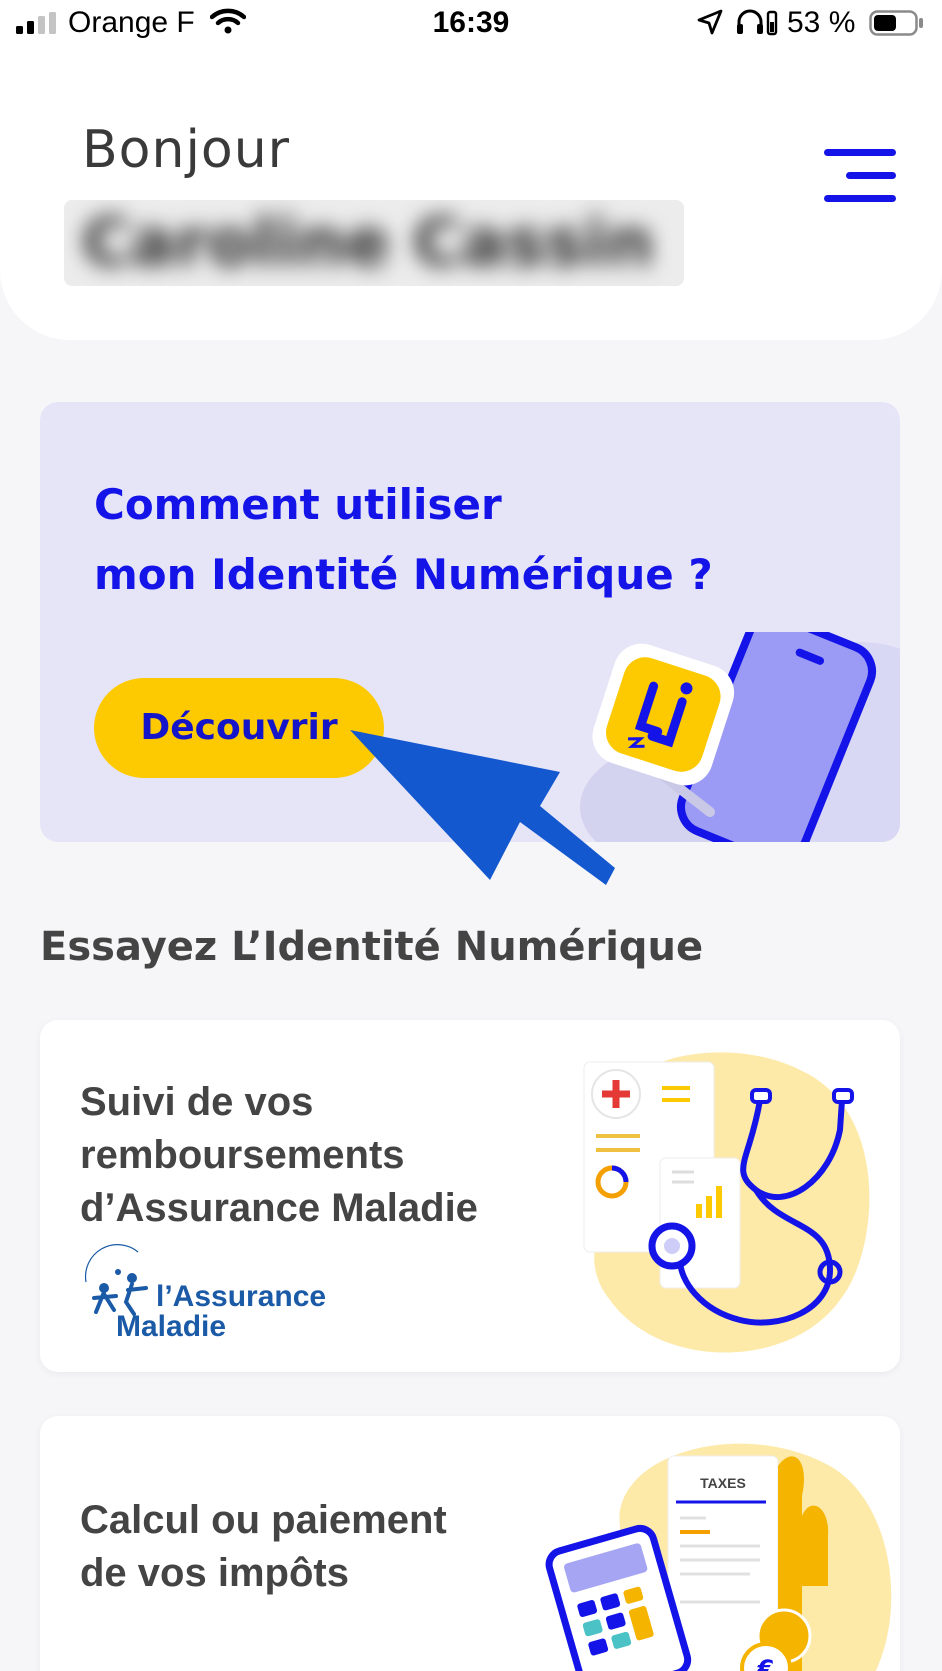 This screenshot has height=1671, width=942. Describe the element at coordinates (482, 807) in the screenshot. I see `pointer-arrow-icon` at that location.